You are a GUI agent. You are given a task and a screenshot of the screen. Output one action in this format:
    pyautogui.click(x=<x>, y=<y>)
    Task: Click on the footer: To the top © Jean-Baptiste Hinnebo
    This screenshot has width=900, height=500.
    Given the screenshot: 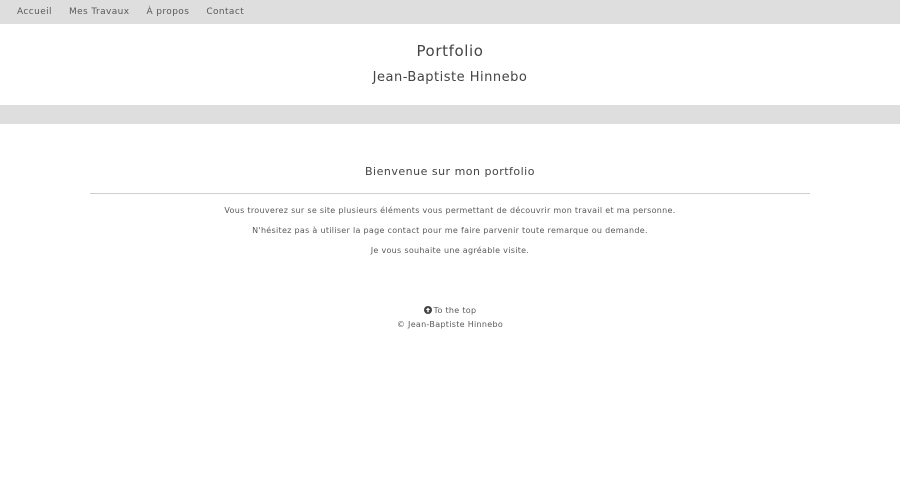 What is the action you would take?
    pyautogui.click(x=450, y=314)
    